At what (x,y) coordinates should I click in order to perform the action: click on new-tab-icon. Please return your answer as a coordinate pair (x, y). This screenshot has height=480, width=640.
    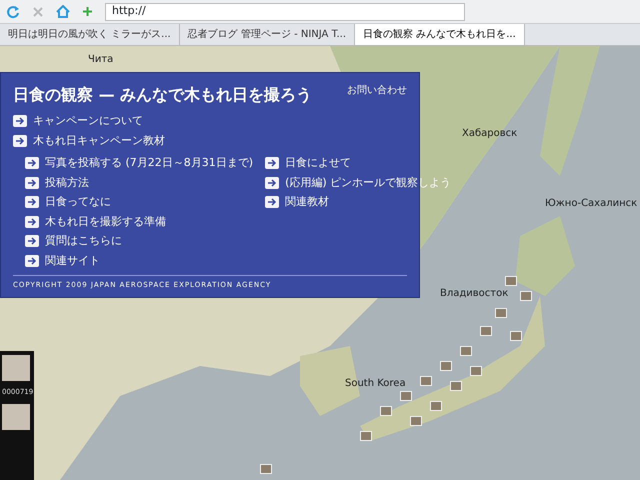
    Looking at the image, I should click on (87, 11).